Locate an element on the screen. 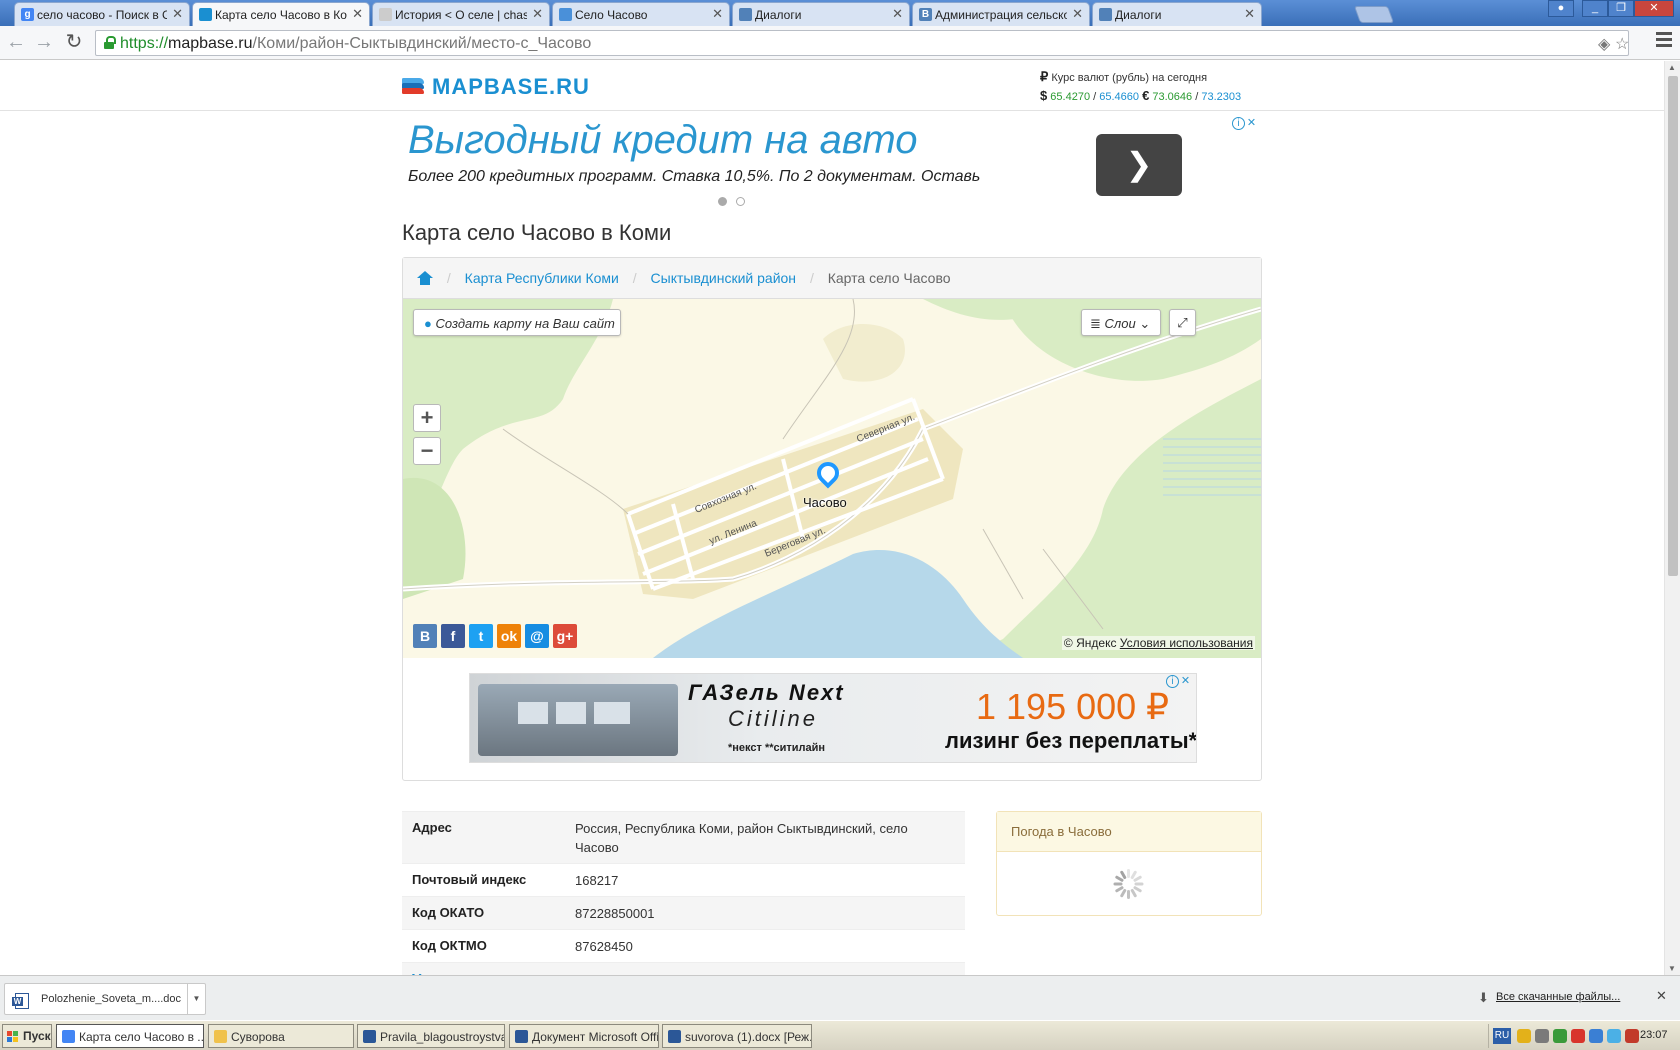  vk-icon: В is located at coordinates (425, 636).